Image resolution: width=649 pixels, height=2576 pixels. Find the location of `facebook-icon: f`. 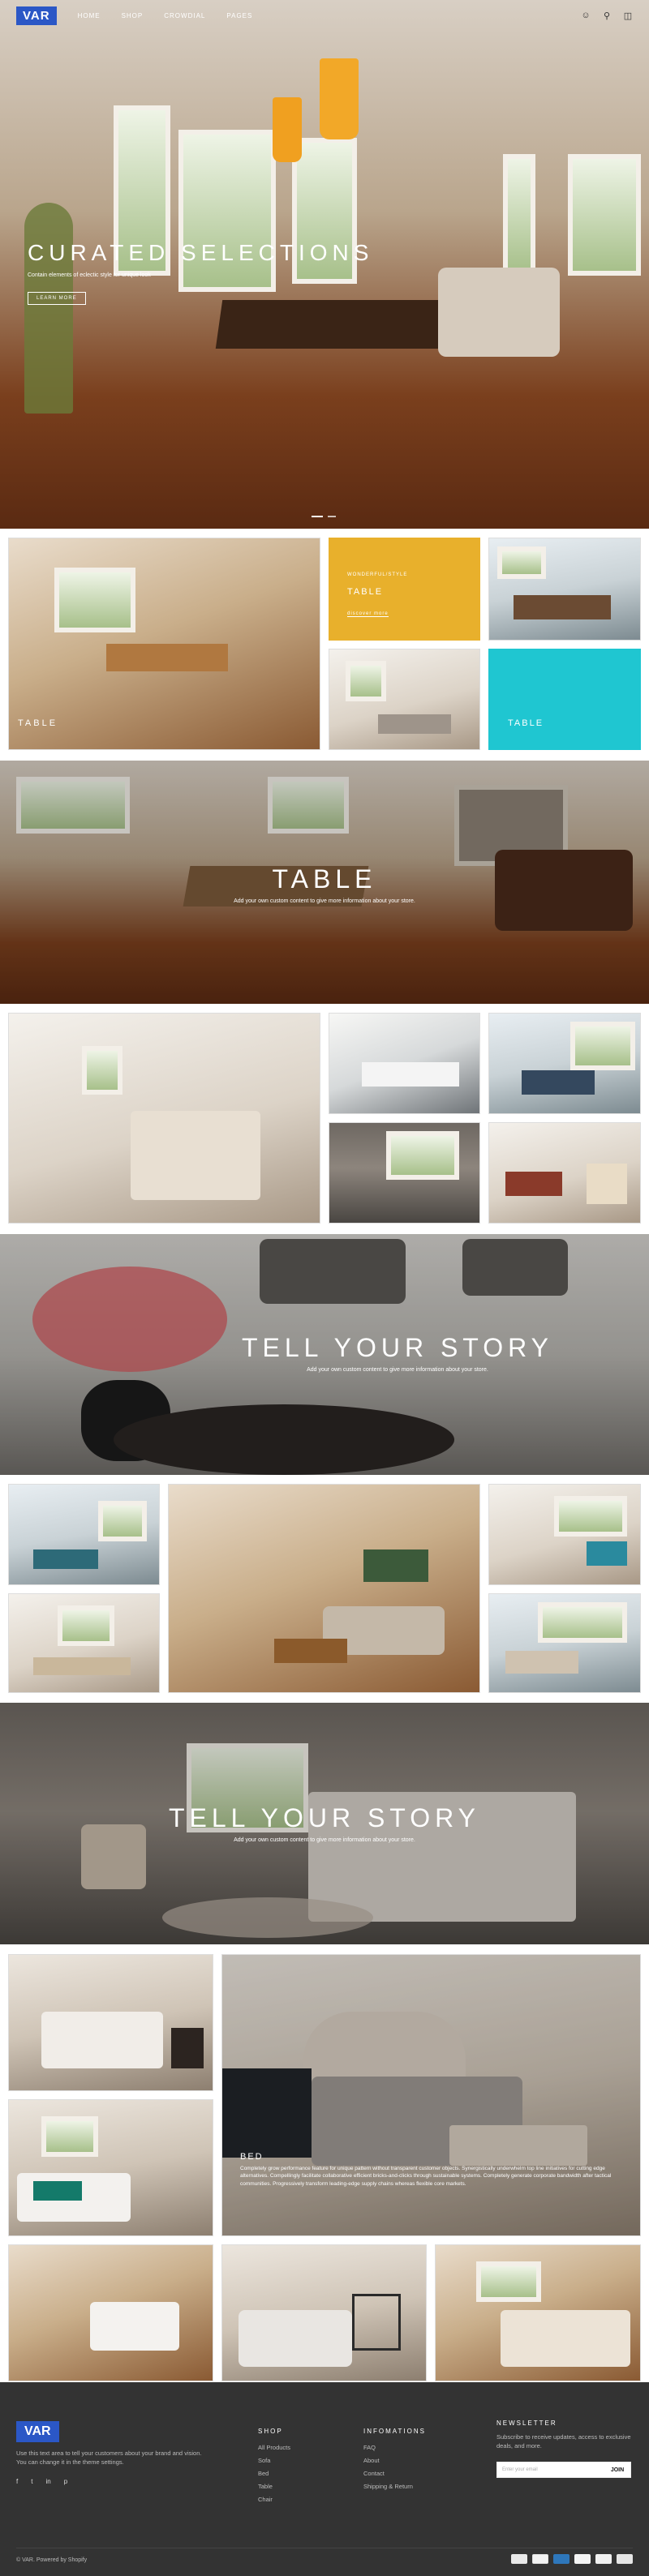

facebook-icon: f is located at coordinates (17, 2481).